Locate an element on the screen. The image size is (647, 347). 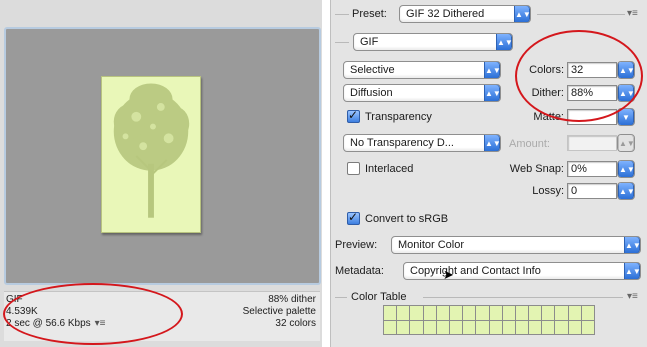
colors-stepper: ▲▼ is located at coordinates (626, 70).